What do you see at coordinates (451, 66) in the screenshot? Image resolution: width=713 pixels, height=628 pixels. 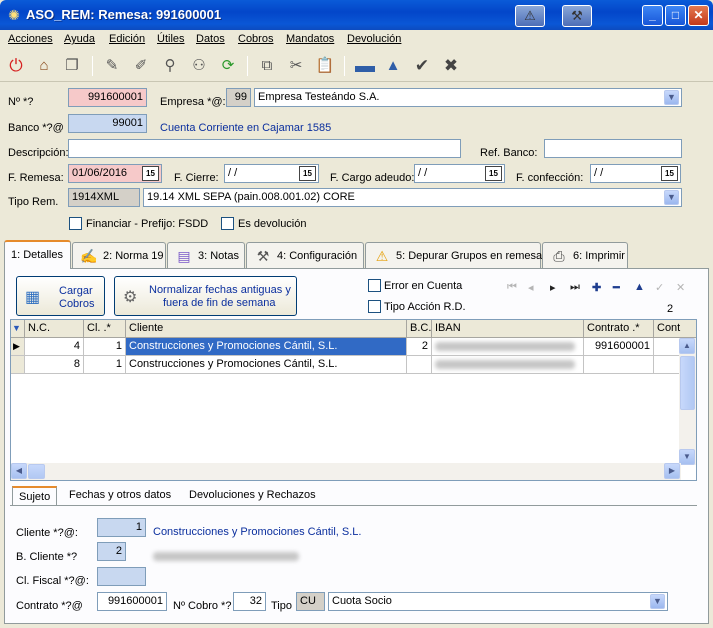 I see `cancel-icon: ✖` at bounding box center [451, 66].